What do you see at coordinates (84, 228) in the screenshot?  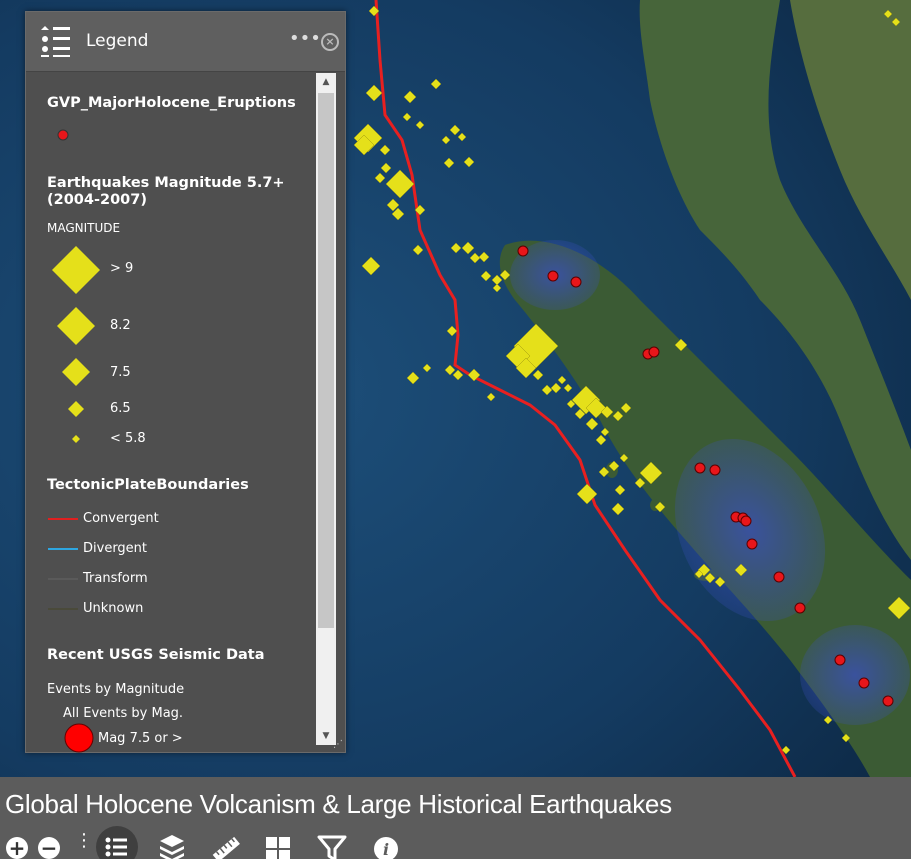 I see `magnitude-caption: MAGNITUDE` at bounding box center [84, 228].